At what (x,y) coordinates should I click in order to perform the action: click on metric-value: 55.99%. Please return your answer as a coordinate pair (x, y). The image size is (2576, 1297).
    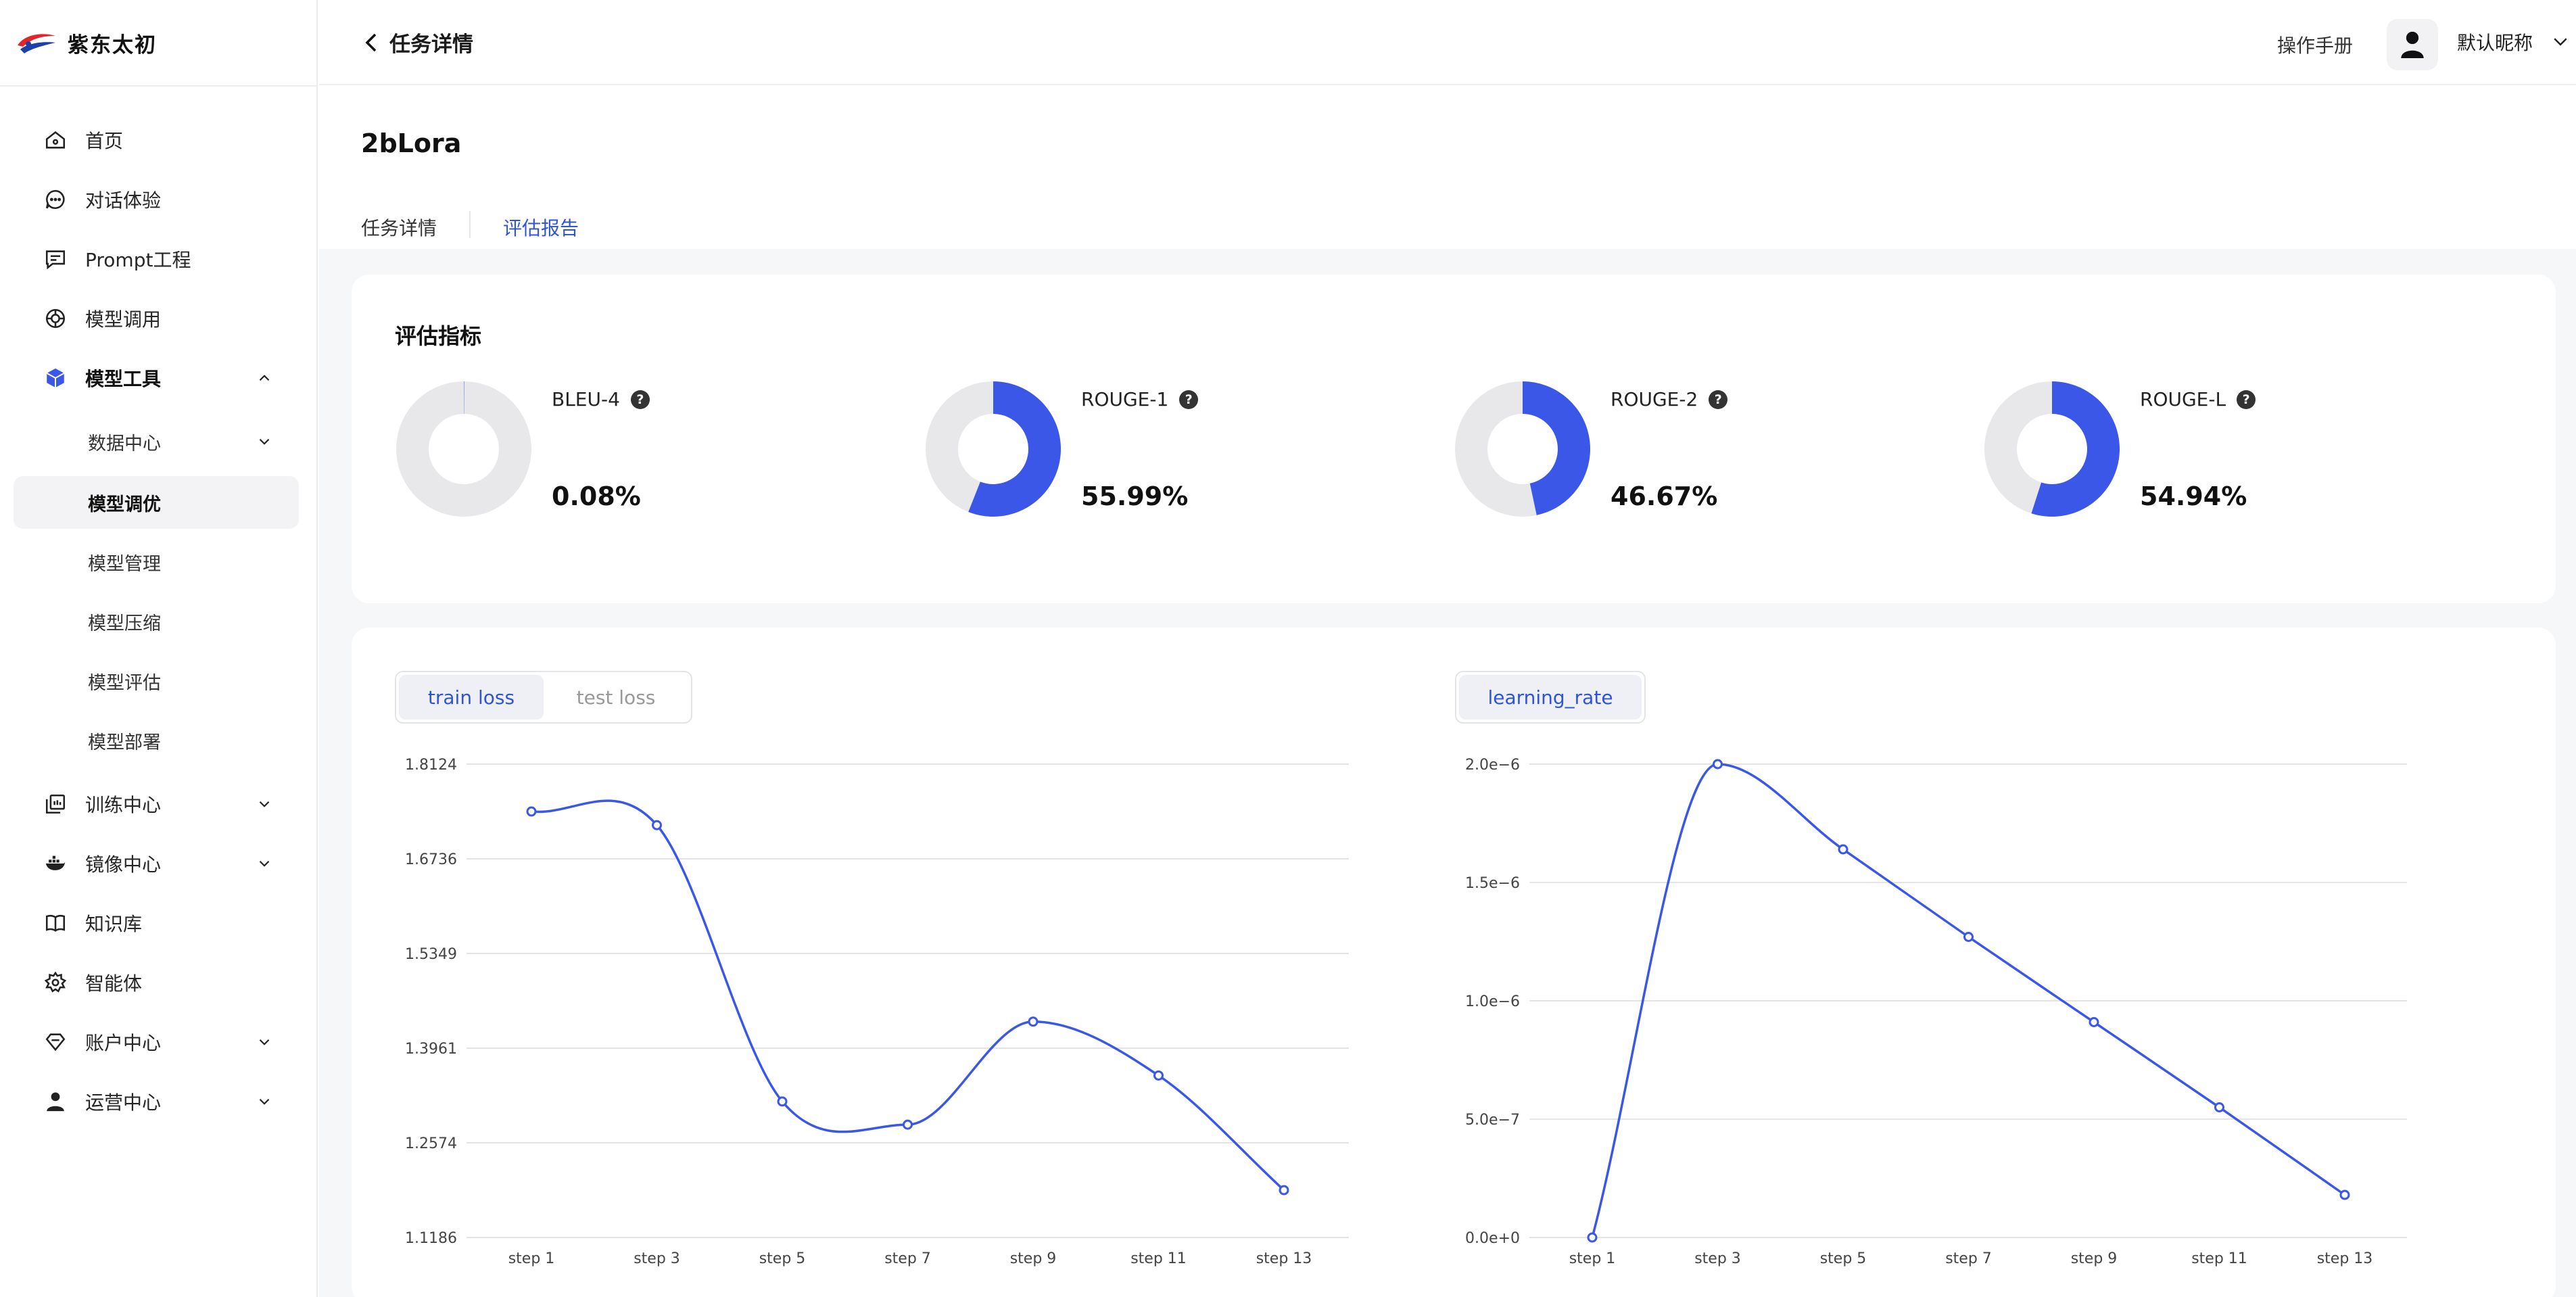
    Looking at the image, I should click on (1135, 496).